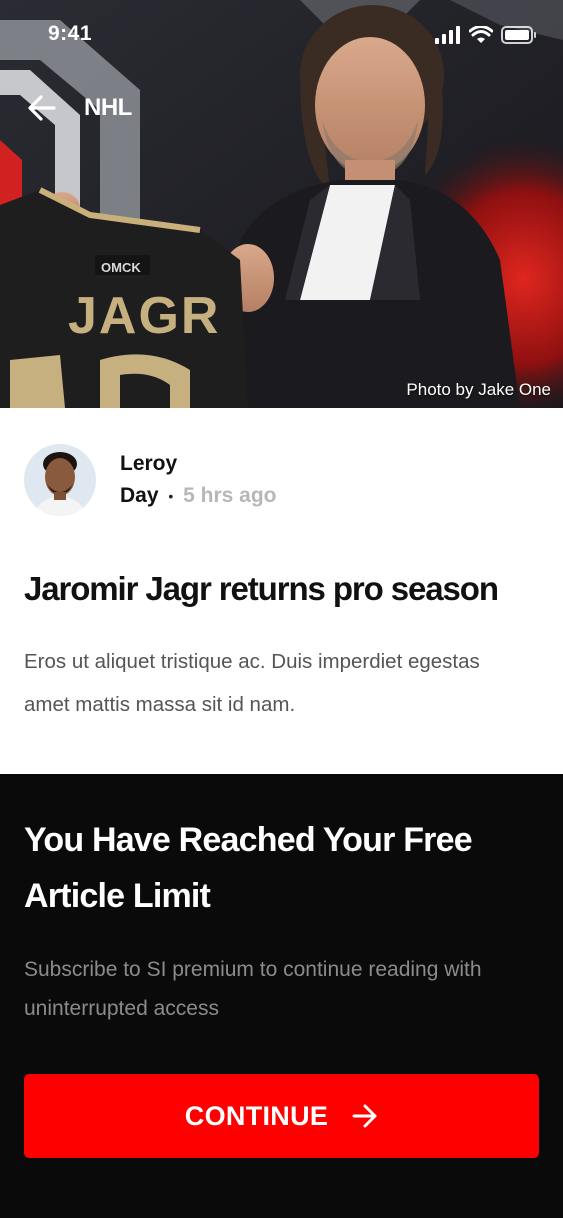  What do you see at coordinates (447, 35) in the screenshot?
I see `signal-icon` at bounding box center [447, 35].